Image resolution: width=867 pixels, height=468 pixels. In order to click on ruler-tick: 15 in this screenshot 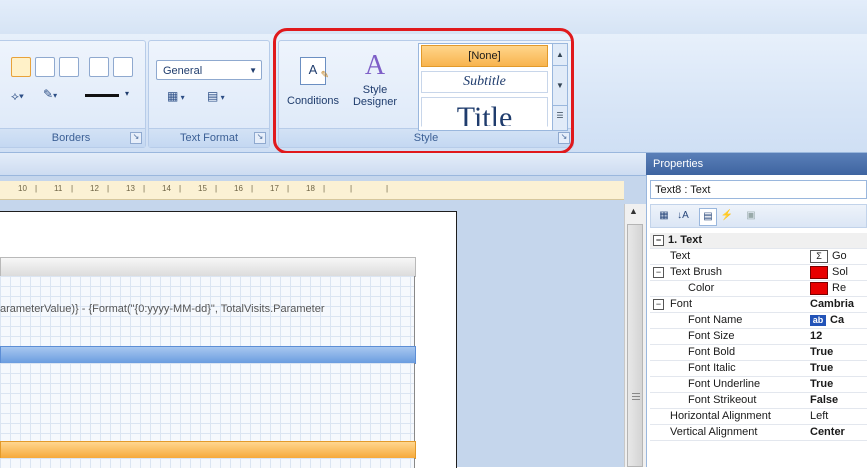, I will do `click(202, 188)`.